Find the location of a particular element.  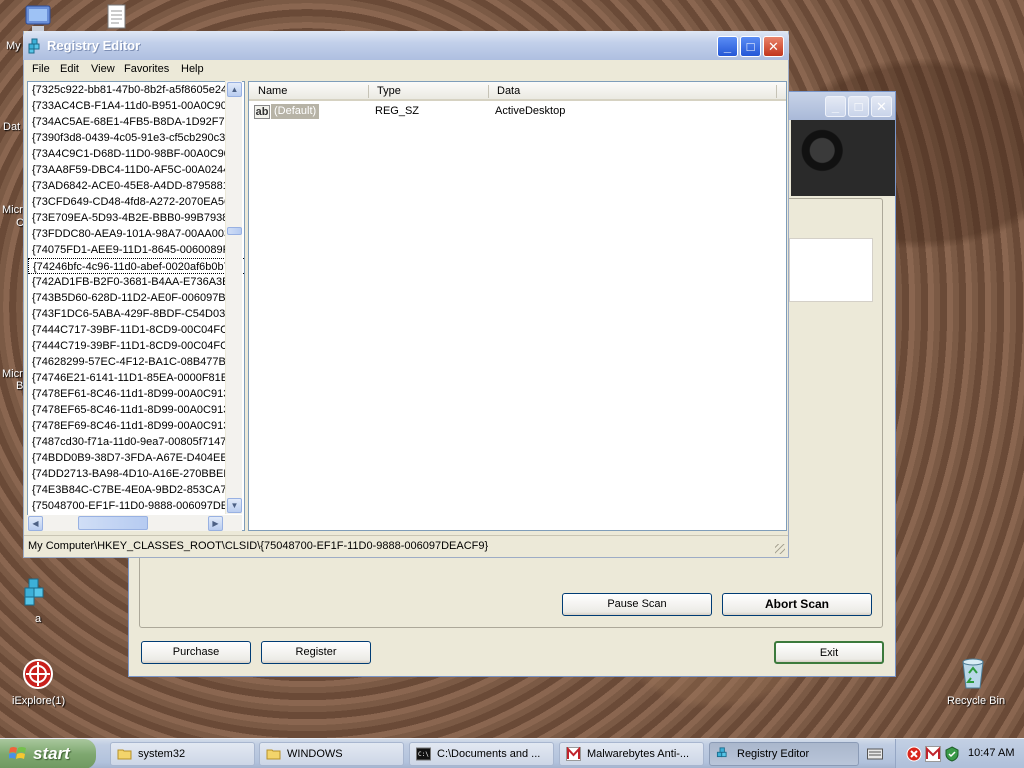

tree-item: {73E709EA-5D93-4B2E-BBB0-99B7938D is located at coordinates (136, 218).